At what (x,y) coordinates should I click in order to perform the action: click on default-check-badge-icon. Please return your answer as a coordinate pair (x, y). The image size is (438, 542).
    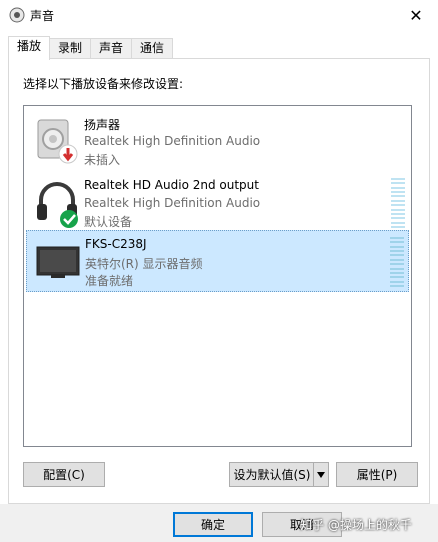
    Looking at the image, I should click on (69, 219).